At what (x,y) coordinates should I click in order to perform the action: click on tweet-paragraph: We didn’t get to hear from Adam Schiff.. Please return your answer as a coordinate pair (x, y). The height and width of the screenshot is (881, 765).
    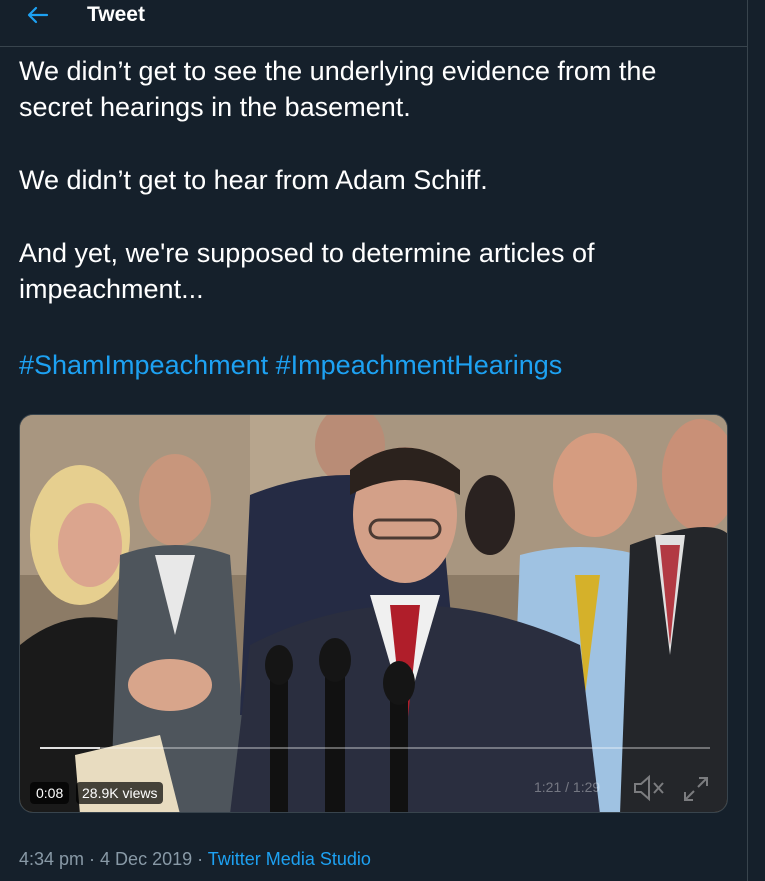
    Looking at the image, I should click on (253, 180).